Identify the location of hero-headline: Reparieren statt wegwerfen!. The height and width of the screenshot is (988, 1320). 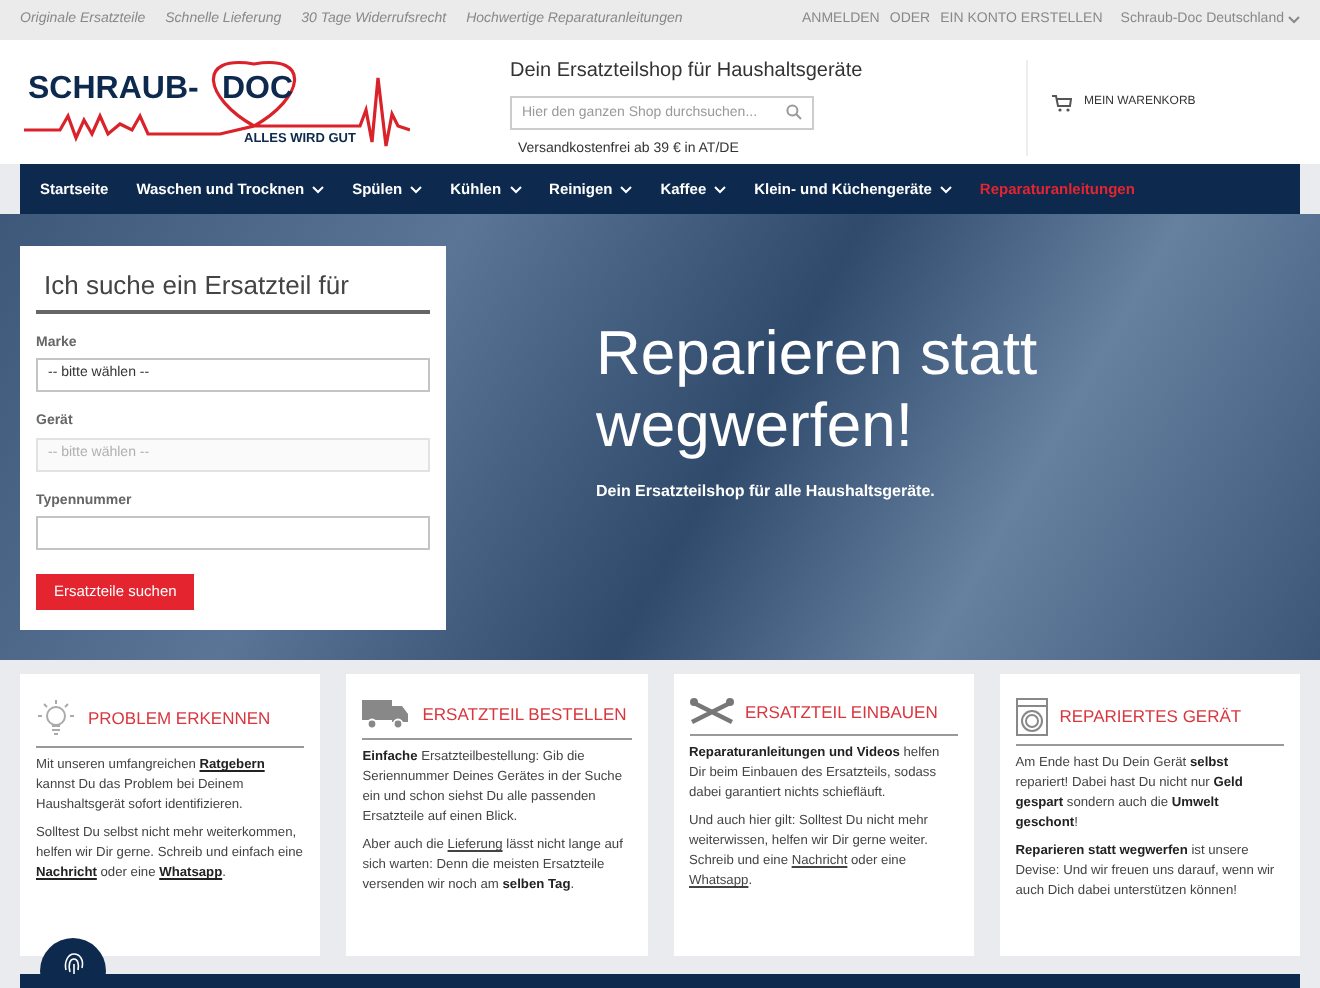
(818, 390).